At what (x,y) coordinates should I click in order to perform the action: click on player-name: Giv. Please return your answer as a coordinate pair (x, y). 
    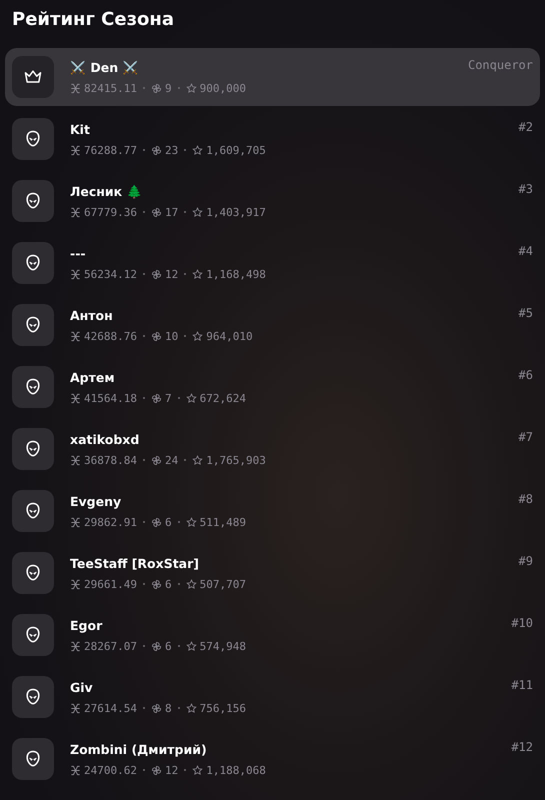
    Looking at the image, I should click on (81, 687).